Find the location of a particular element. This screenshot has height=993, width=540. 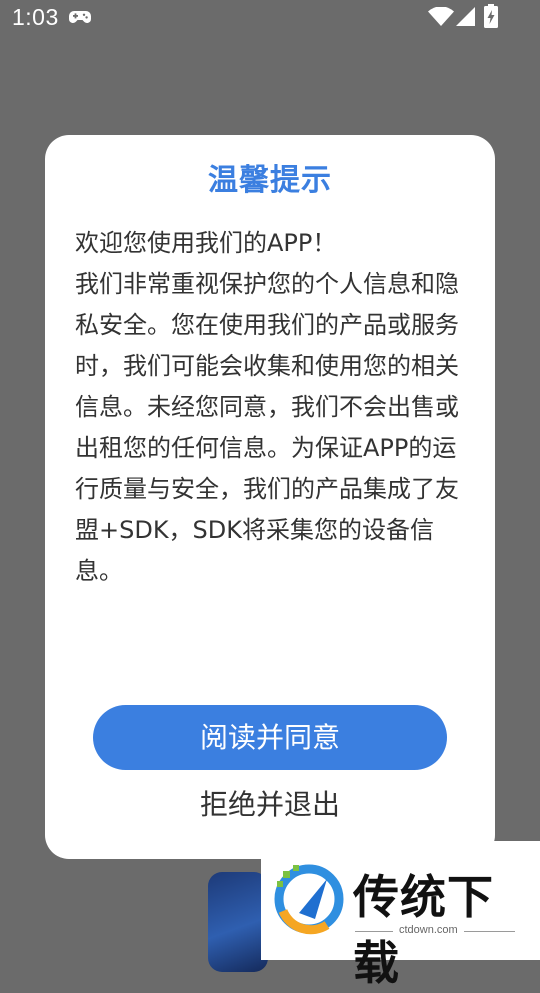

background-app-icon is located at coordinates (238, 922).